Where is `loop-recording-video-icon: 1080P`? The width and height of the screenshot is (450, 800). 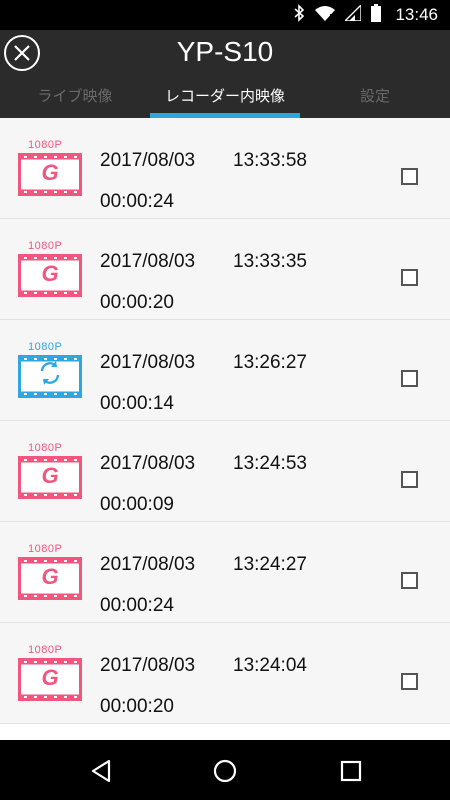
loop-recording-video-icon: 1080P is located at coordinates (50, 371).